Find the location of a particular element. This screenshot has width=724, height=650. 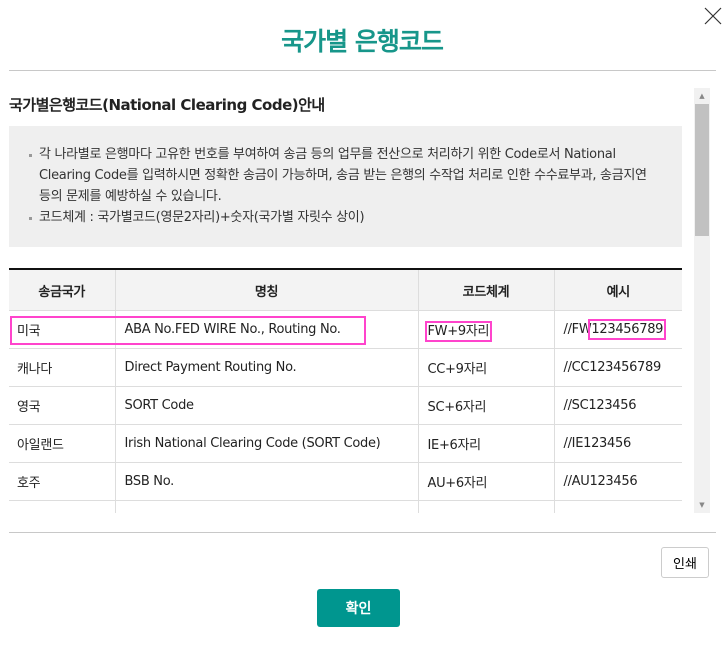

example-prefix: //AU is located at coordinates (576, 481).